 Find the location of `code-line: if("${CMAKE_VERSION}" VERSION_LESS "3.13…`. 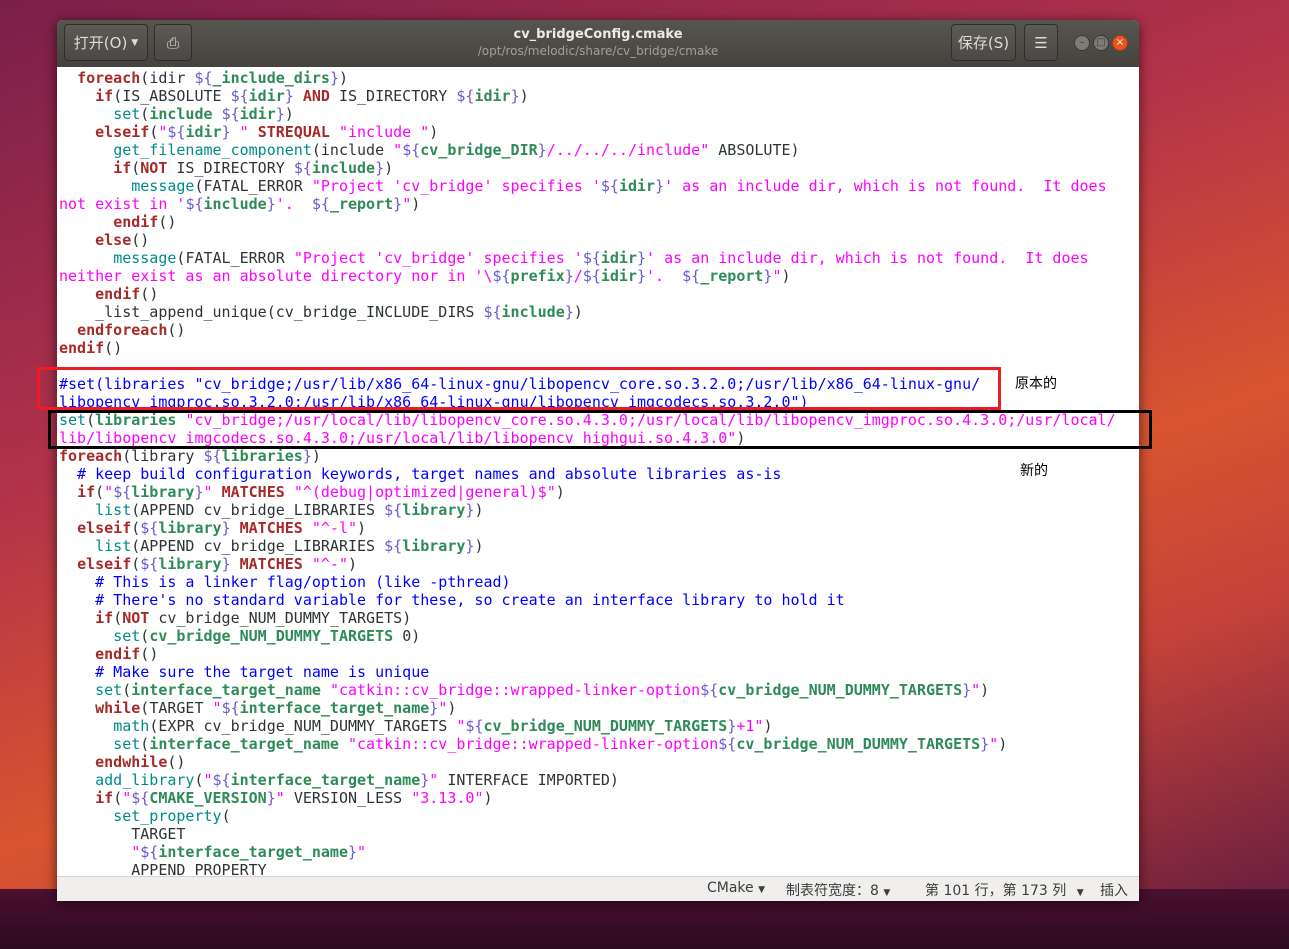

code-line: if("${CMAKE_VERSION}" VERSION_LESS "3.13… is located at coordinates (294, 798).